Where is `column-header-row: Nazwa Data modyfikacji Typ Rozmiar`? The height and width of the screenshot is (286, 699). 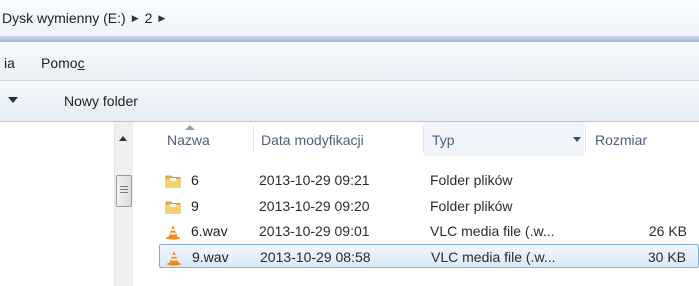 column-header-row: Nazwa Data modyfikacji Typ Rozmiar is located at coordinates (416, 139).